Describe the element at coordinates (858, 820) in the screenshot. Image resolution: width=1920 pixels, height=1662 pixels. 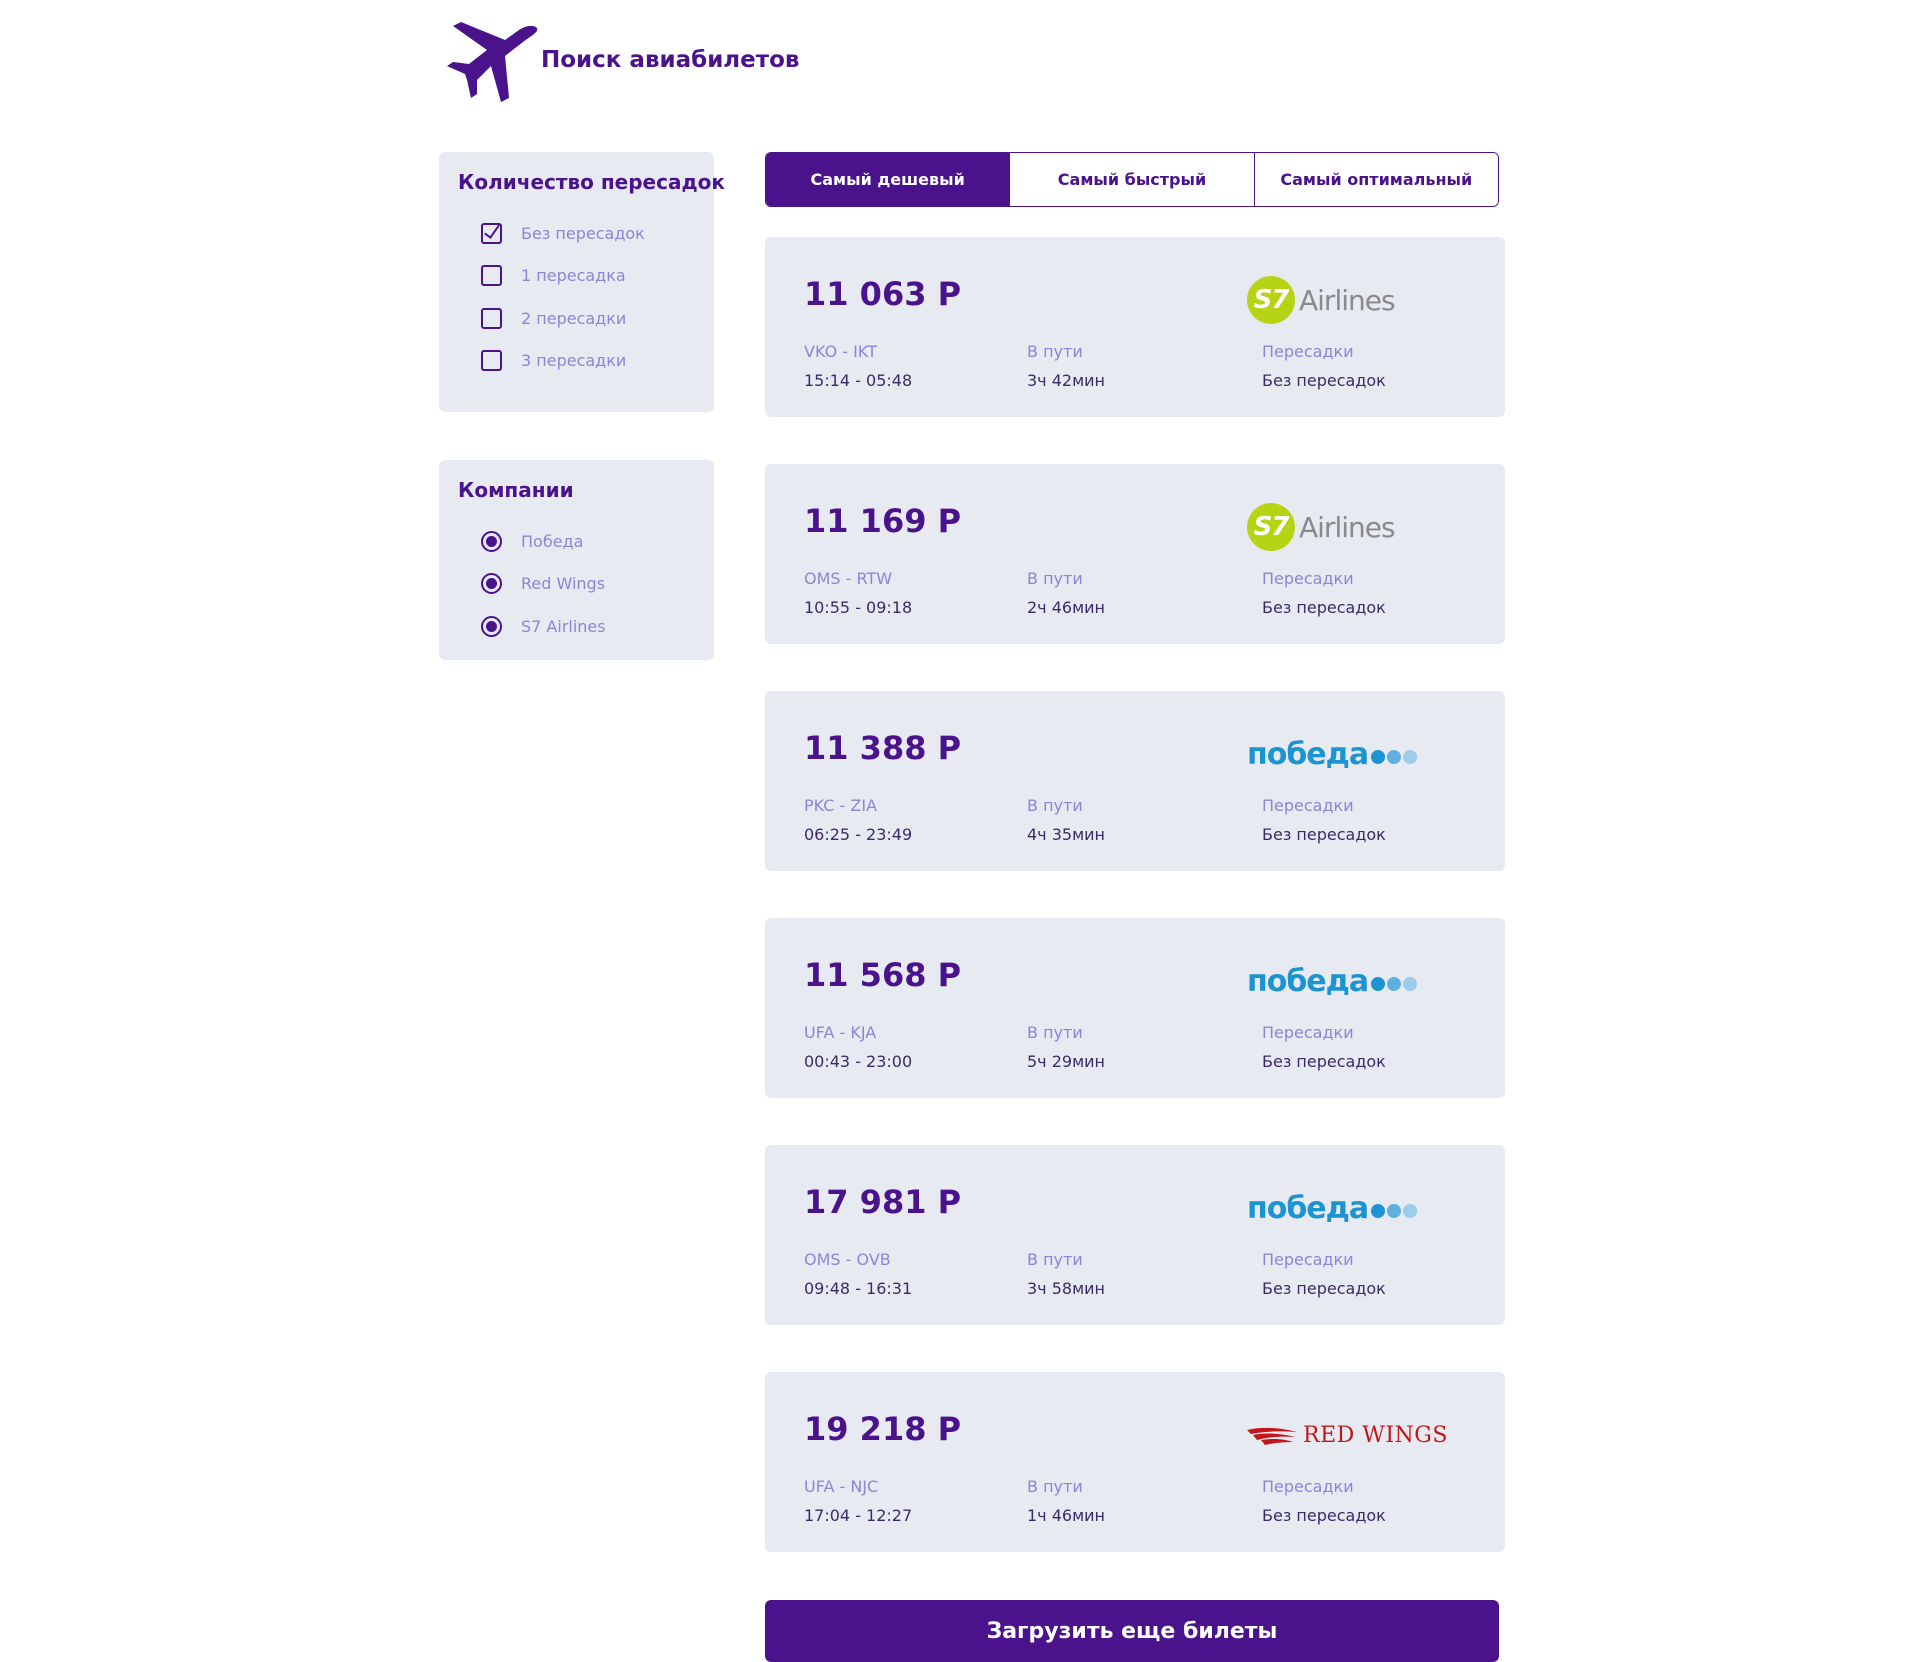
I see `ticket-route-column: PKC - ZIA 06:25 - 23:49` at that location.